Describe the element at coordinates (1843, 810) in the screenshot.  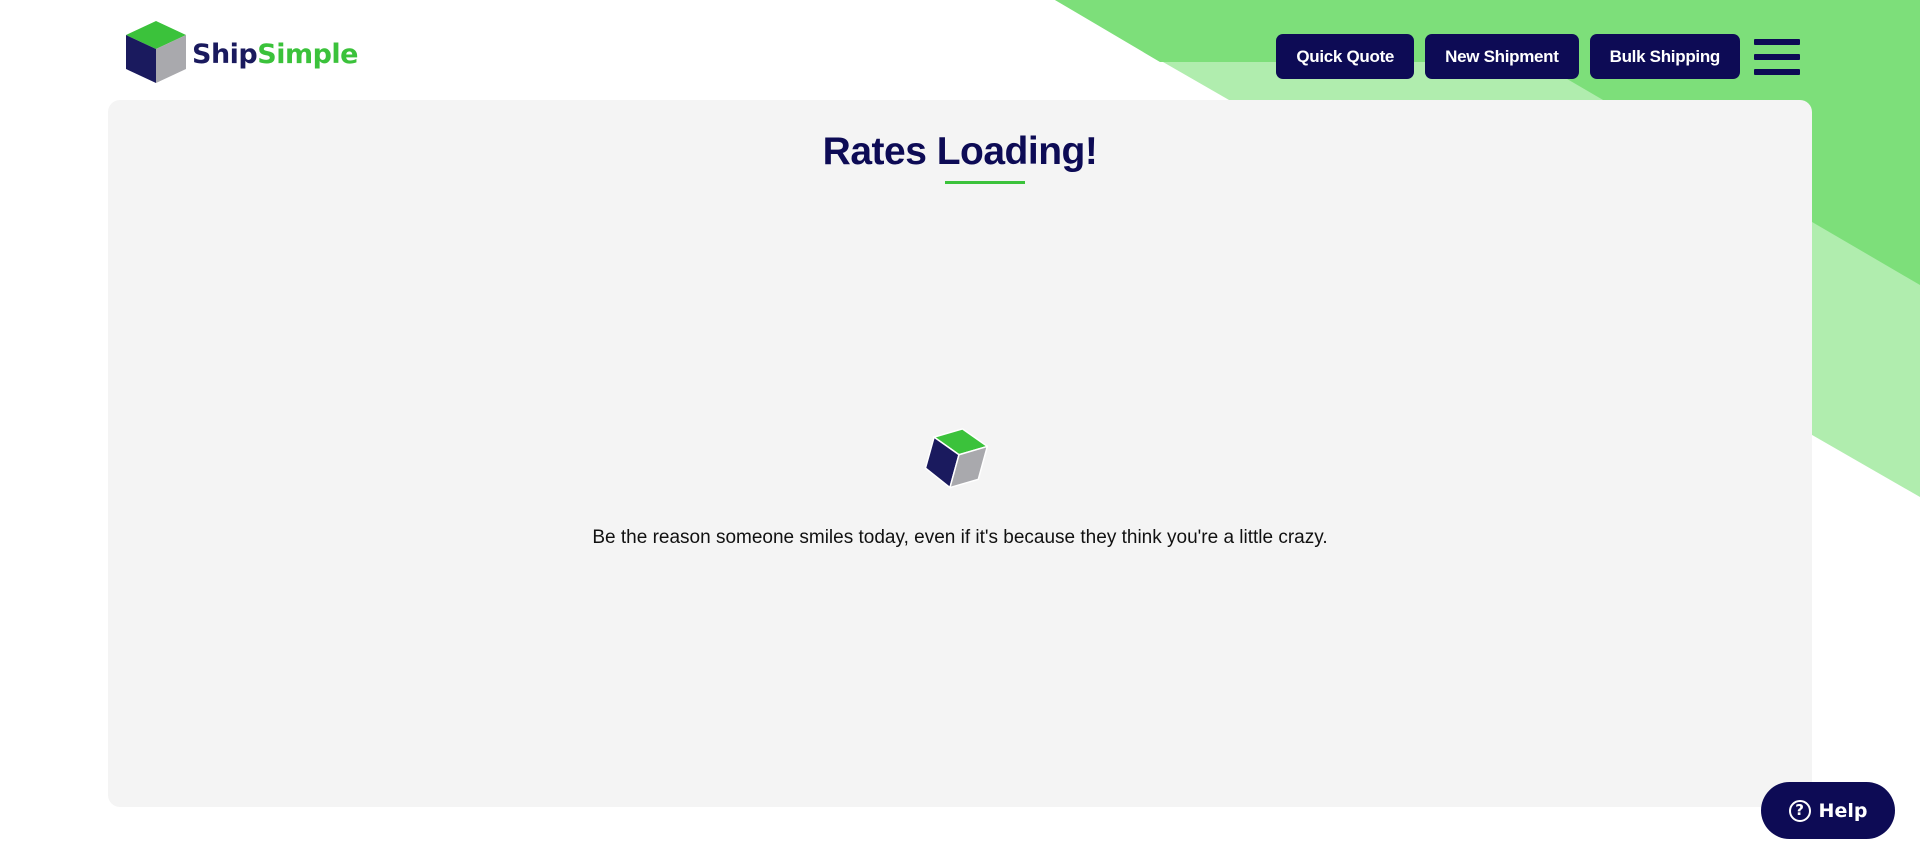
I see `help-label: Help` at that location.